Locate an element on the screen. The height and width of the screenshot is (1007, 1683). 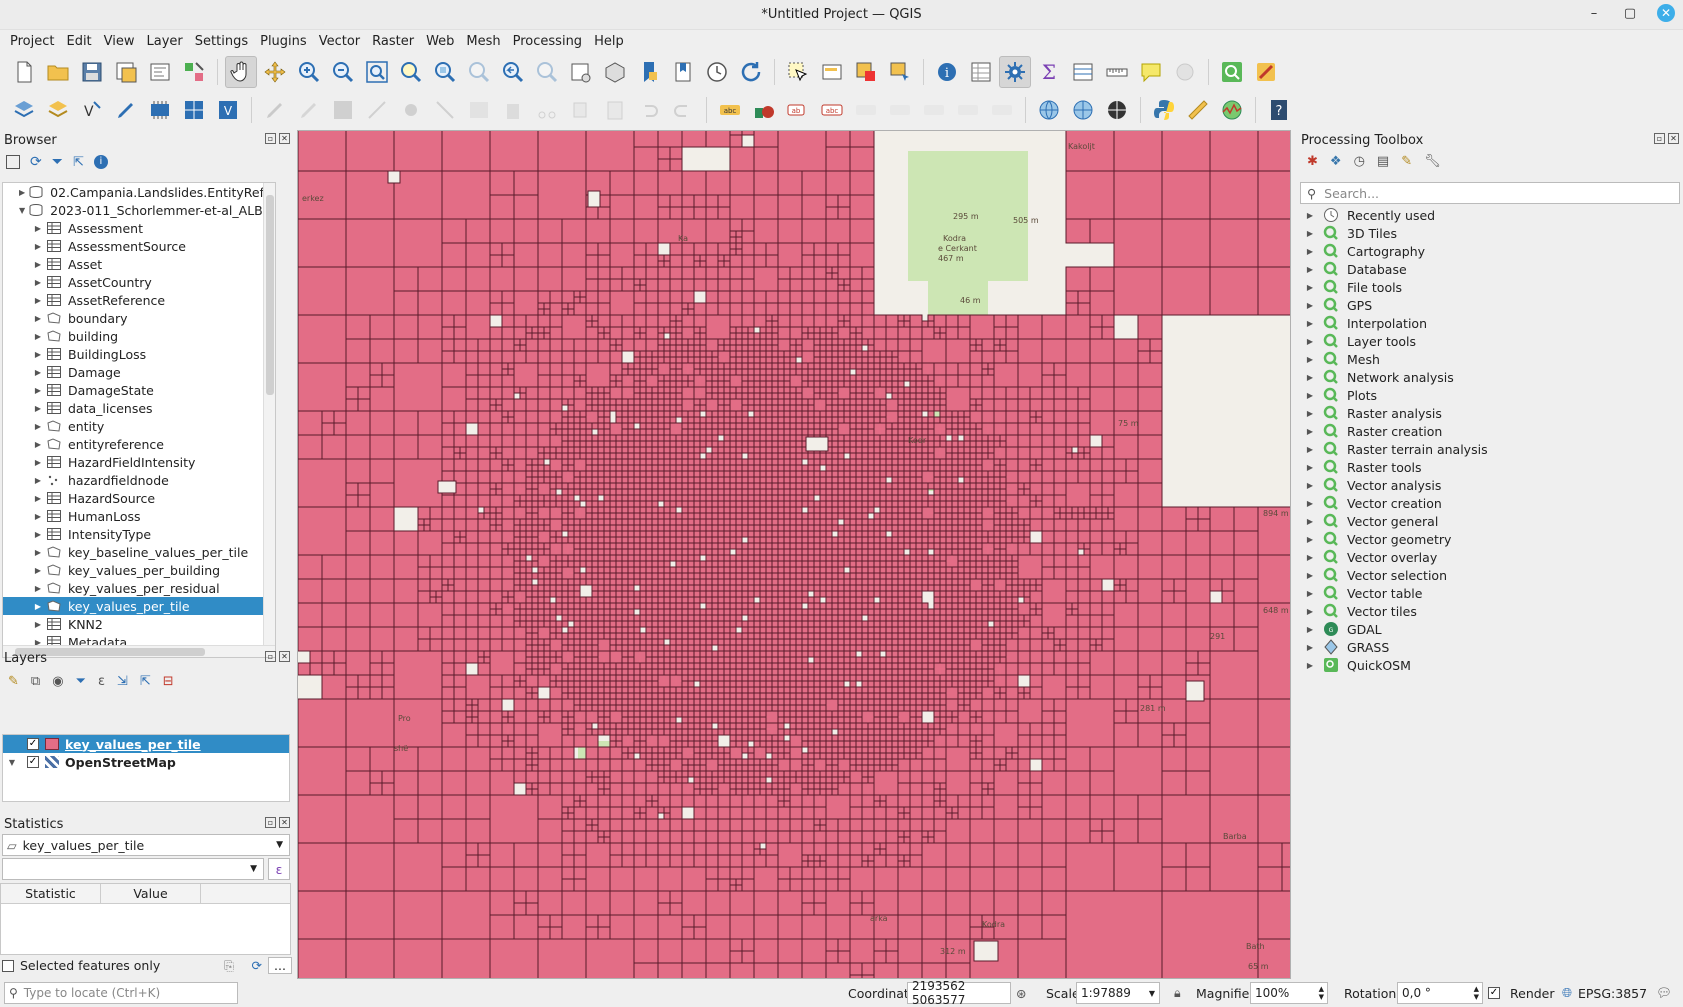
save-project-icon is located at coordinates (92, 72).